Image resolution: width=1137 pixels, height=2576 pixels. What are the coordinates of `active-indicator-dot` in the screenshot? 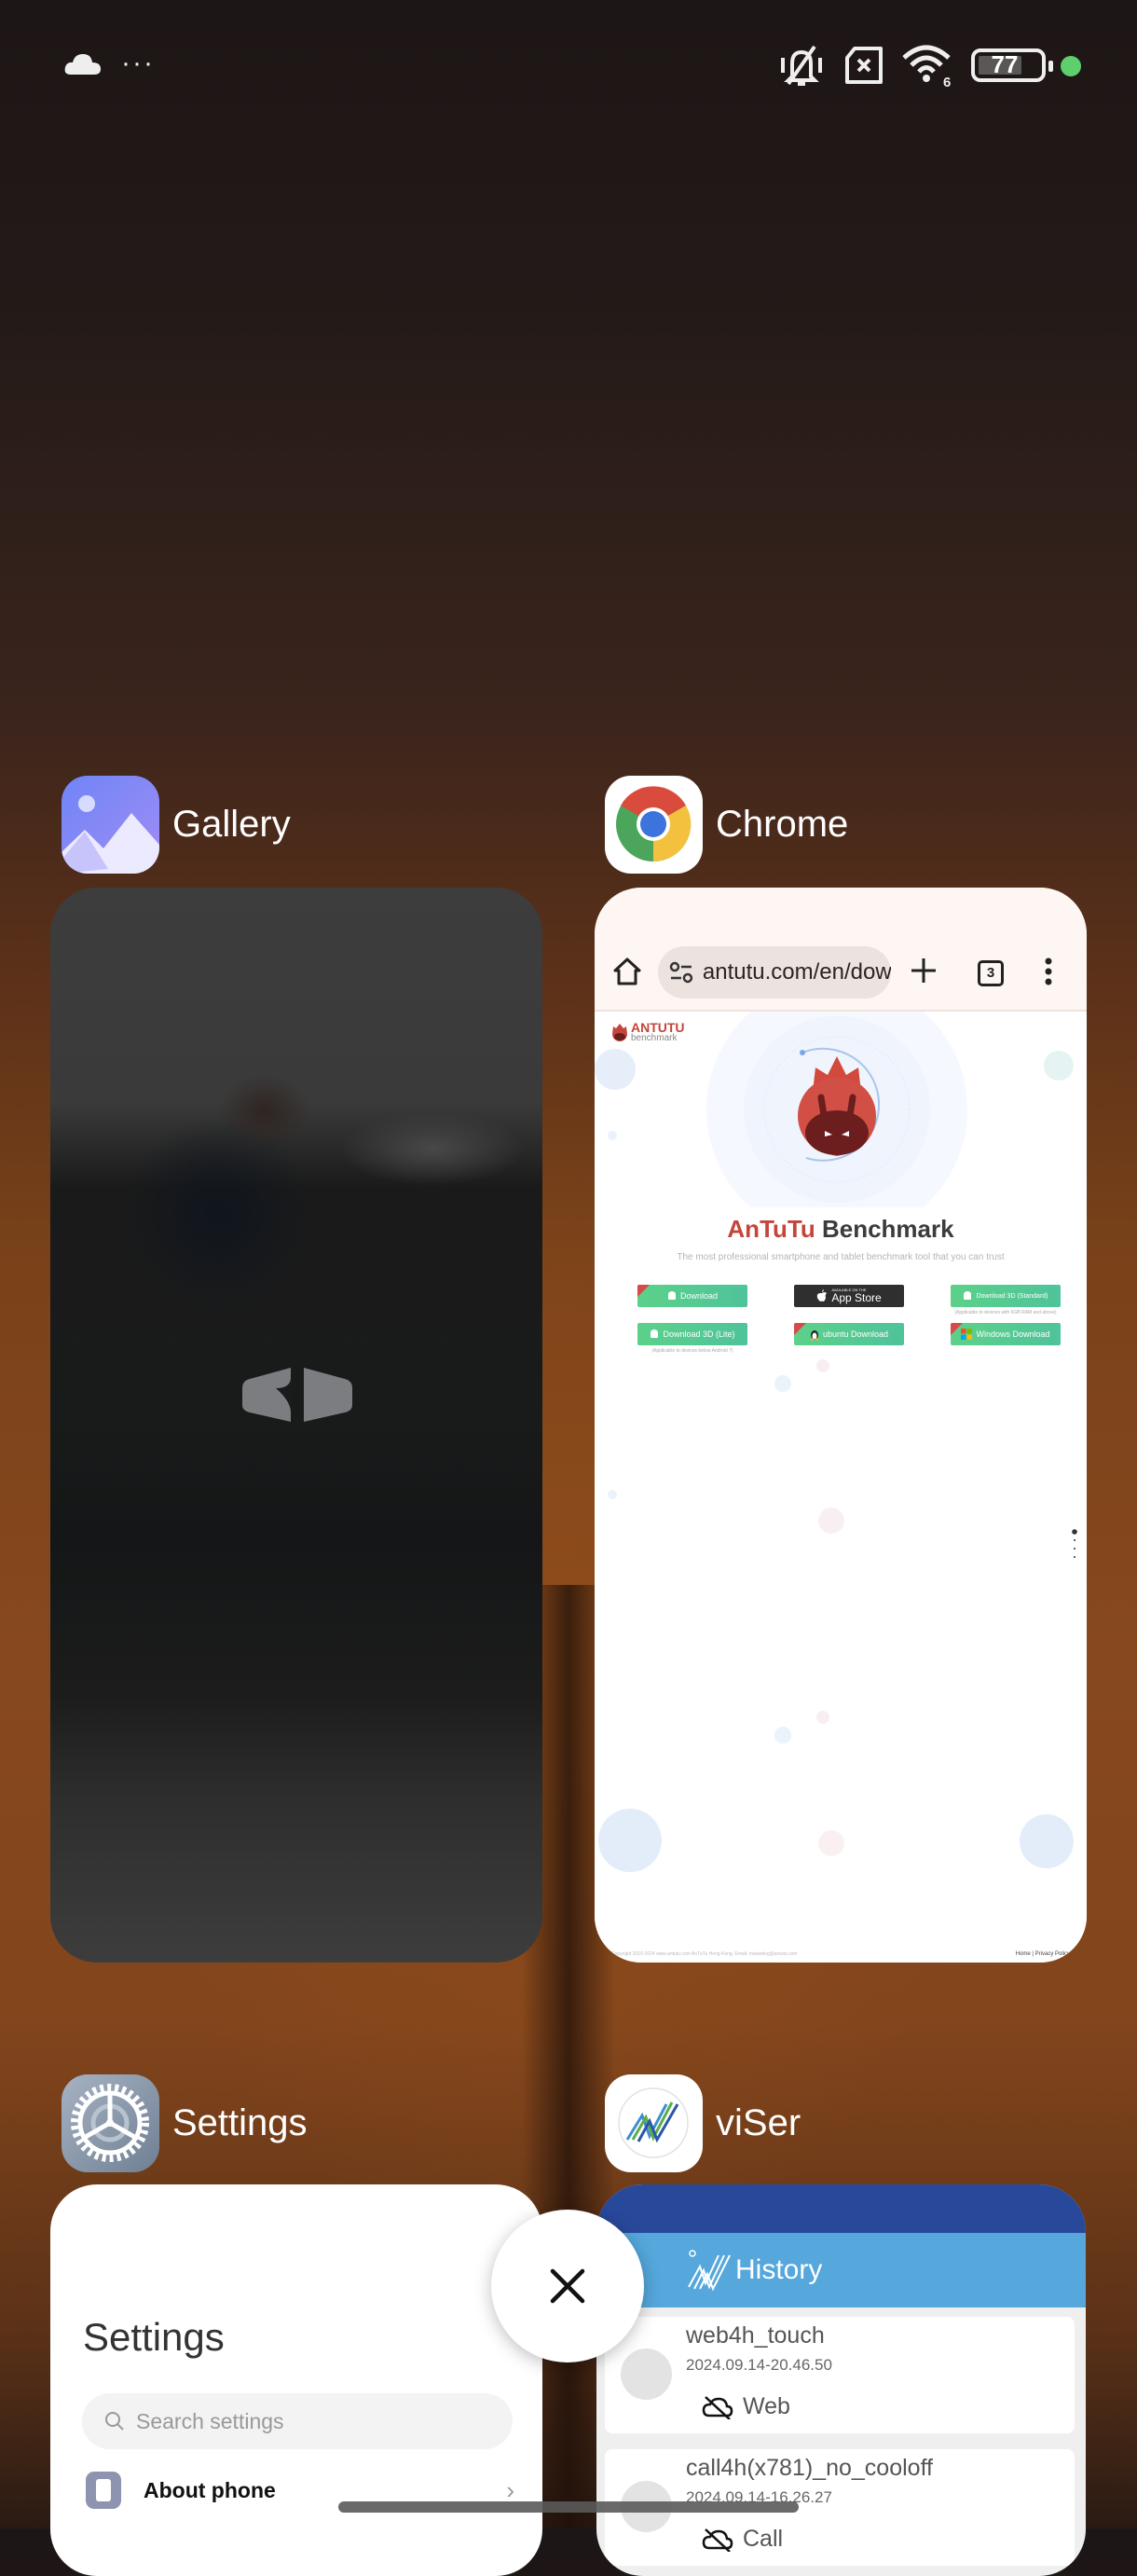 It's located at (1071, 66).